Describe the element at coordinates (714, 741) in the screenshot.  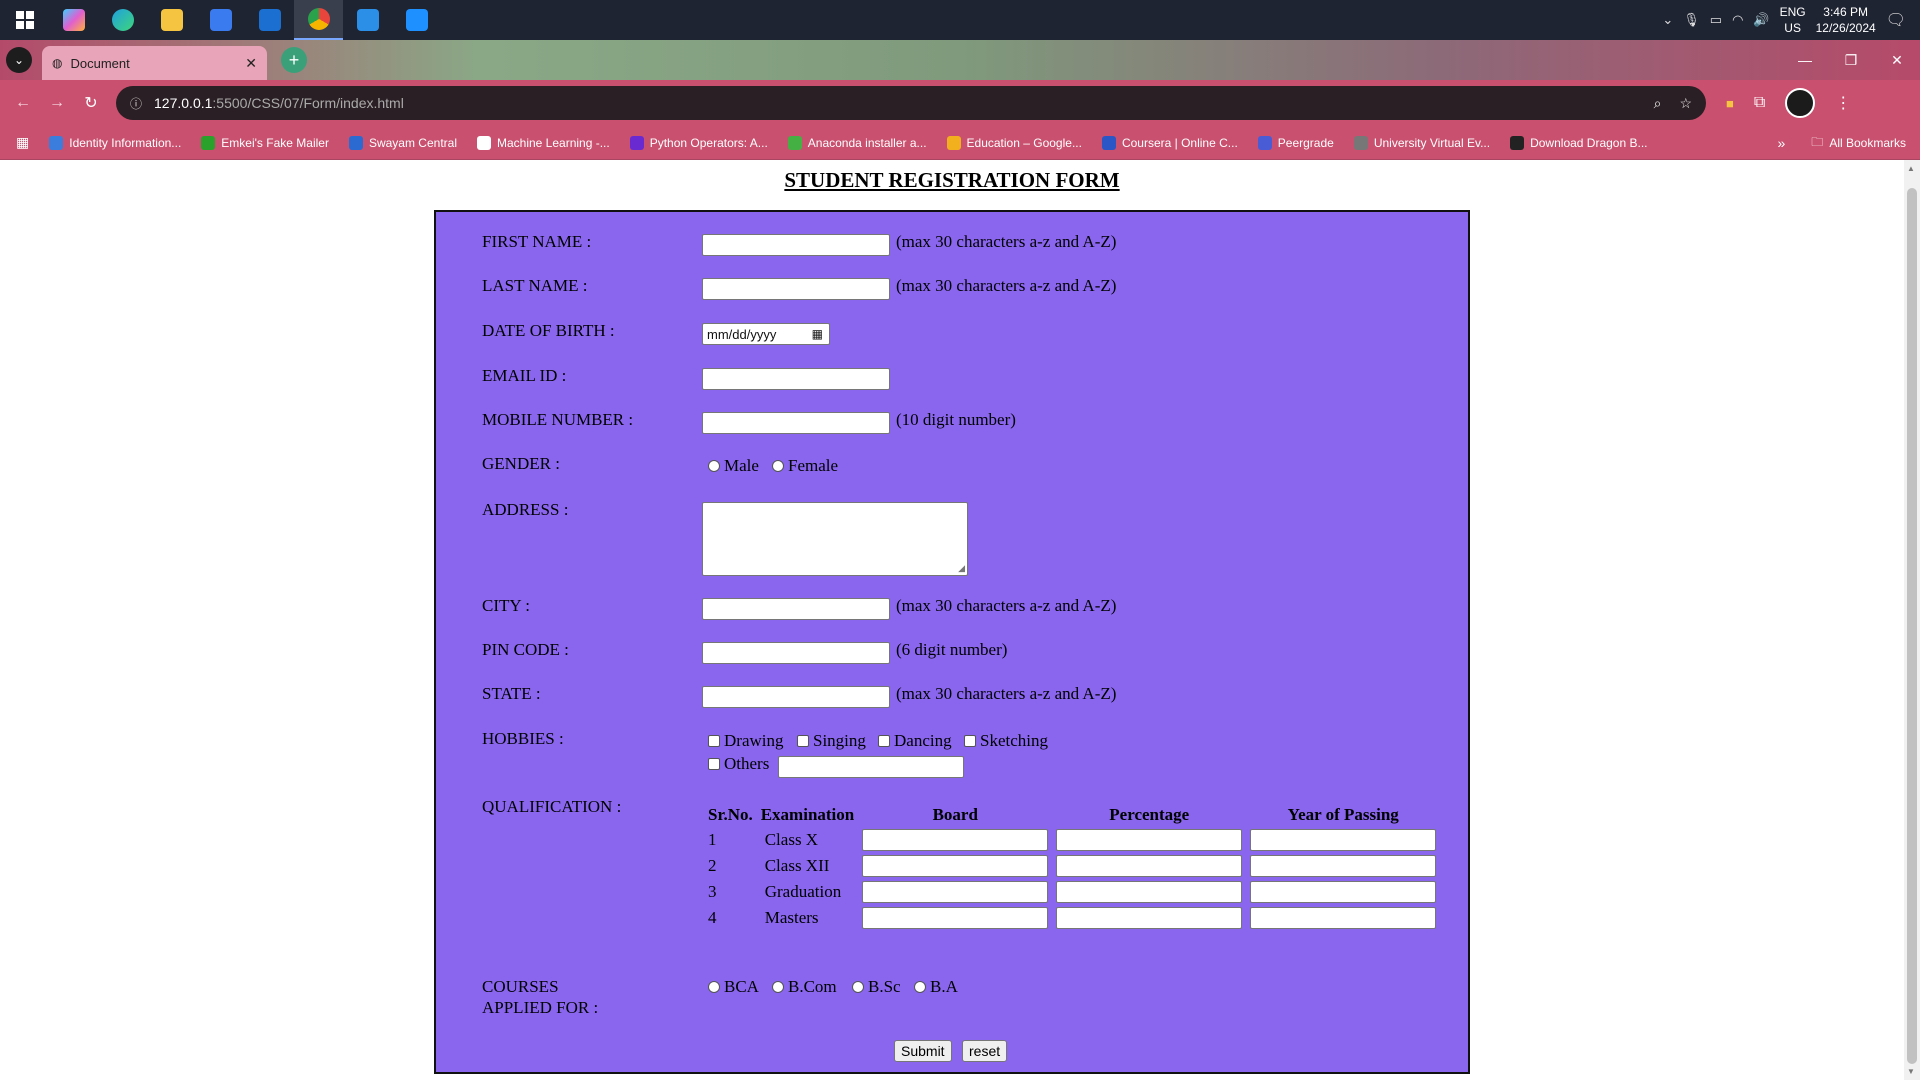
I see `drawing-checkbox` at that location.